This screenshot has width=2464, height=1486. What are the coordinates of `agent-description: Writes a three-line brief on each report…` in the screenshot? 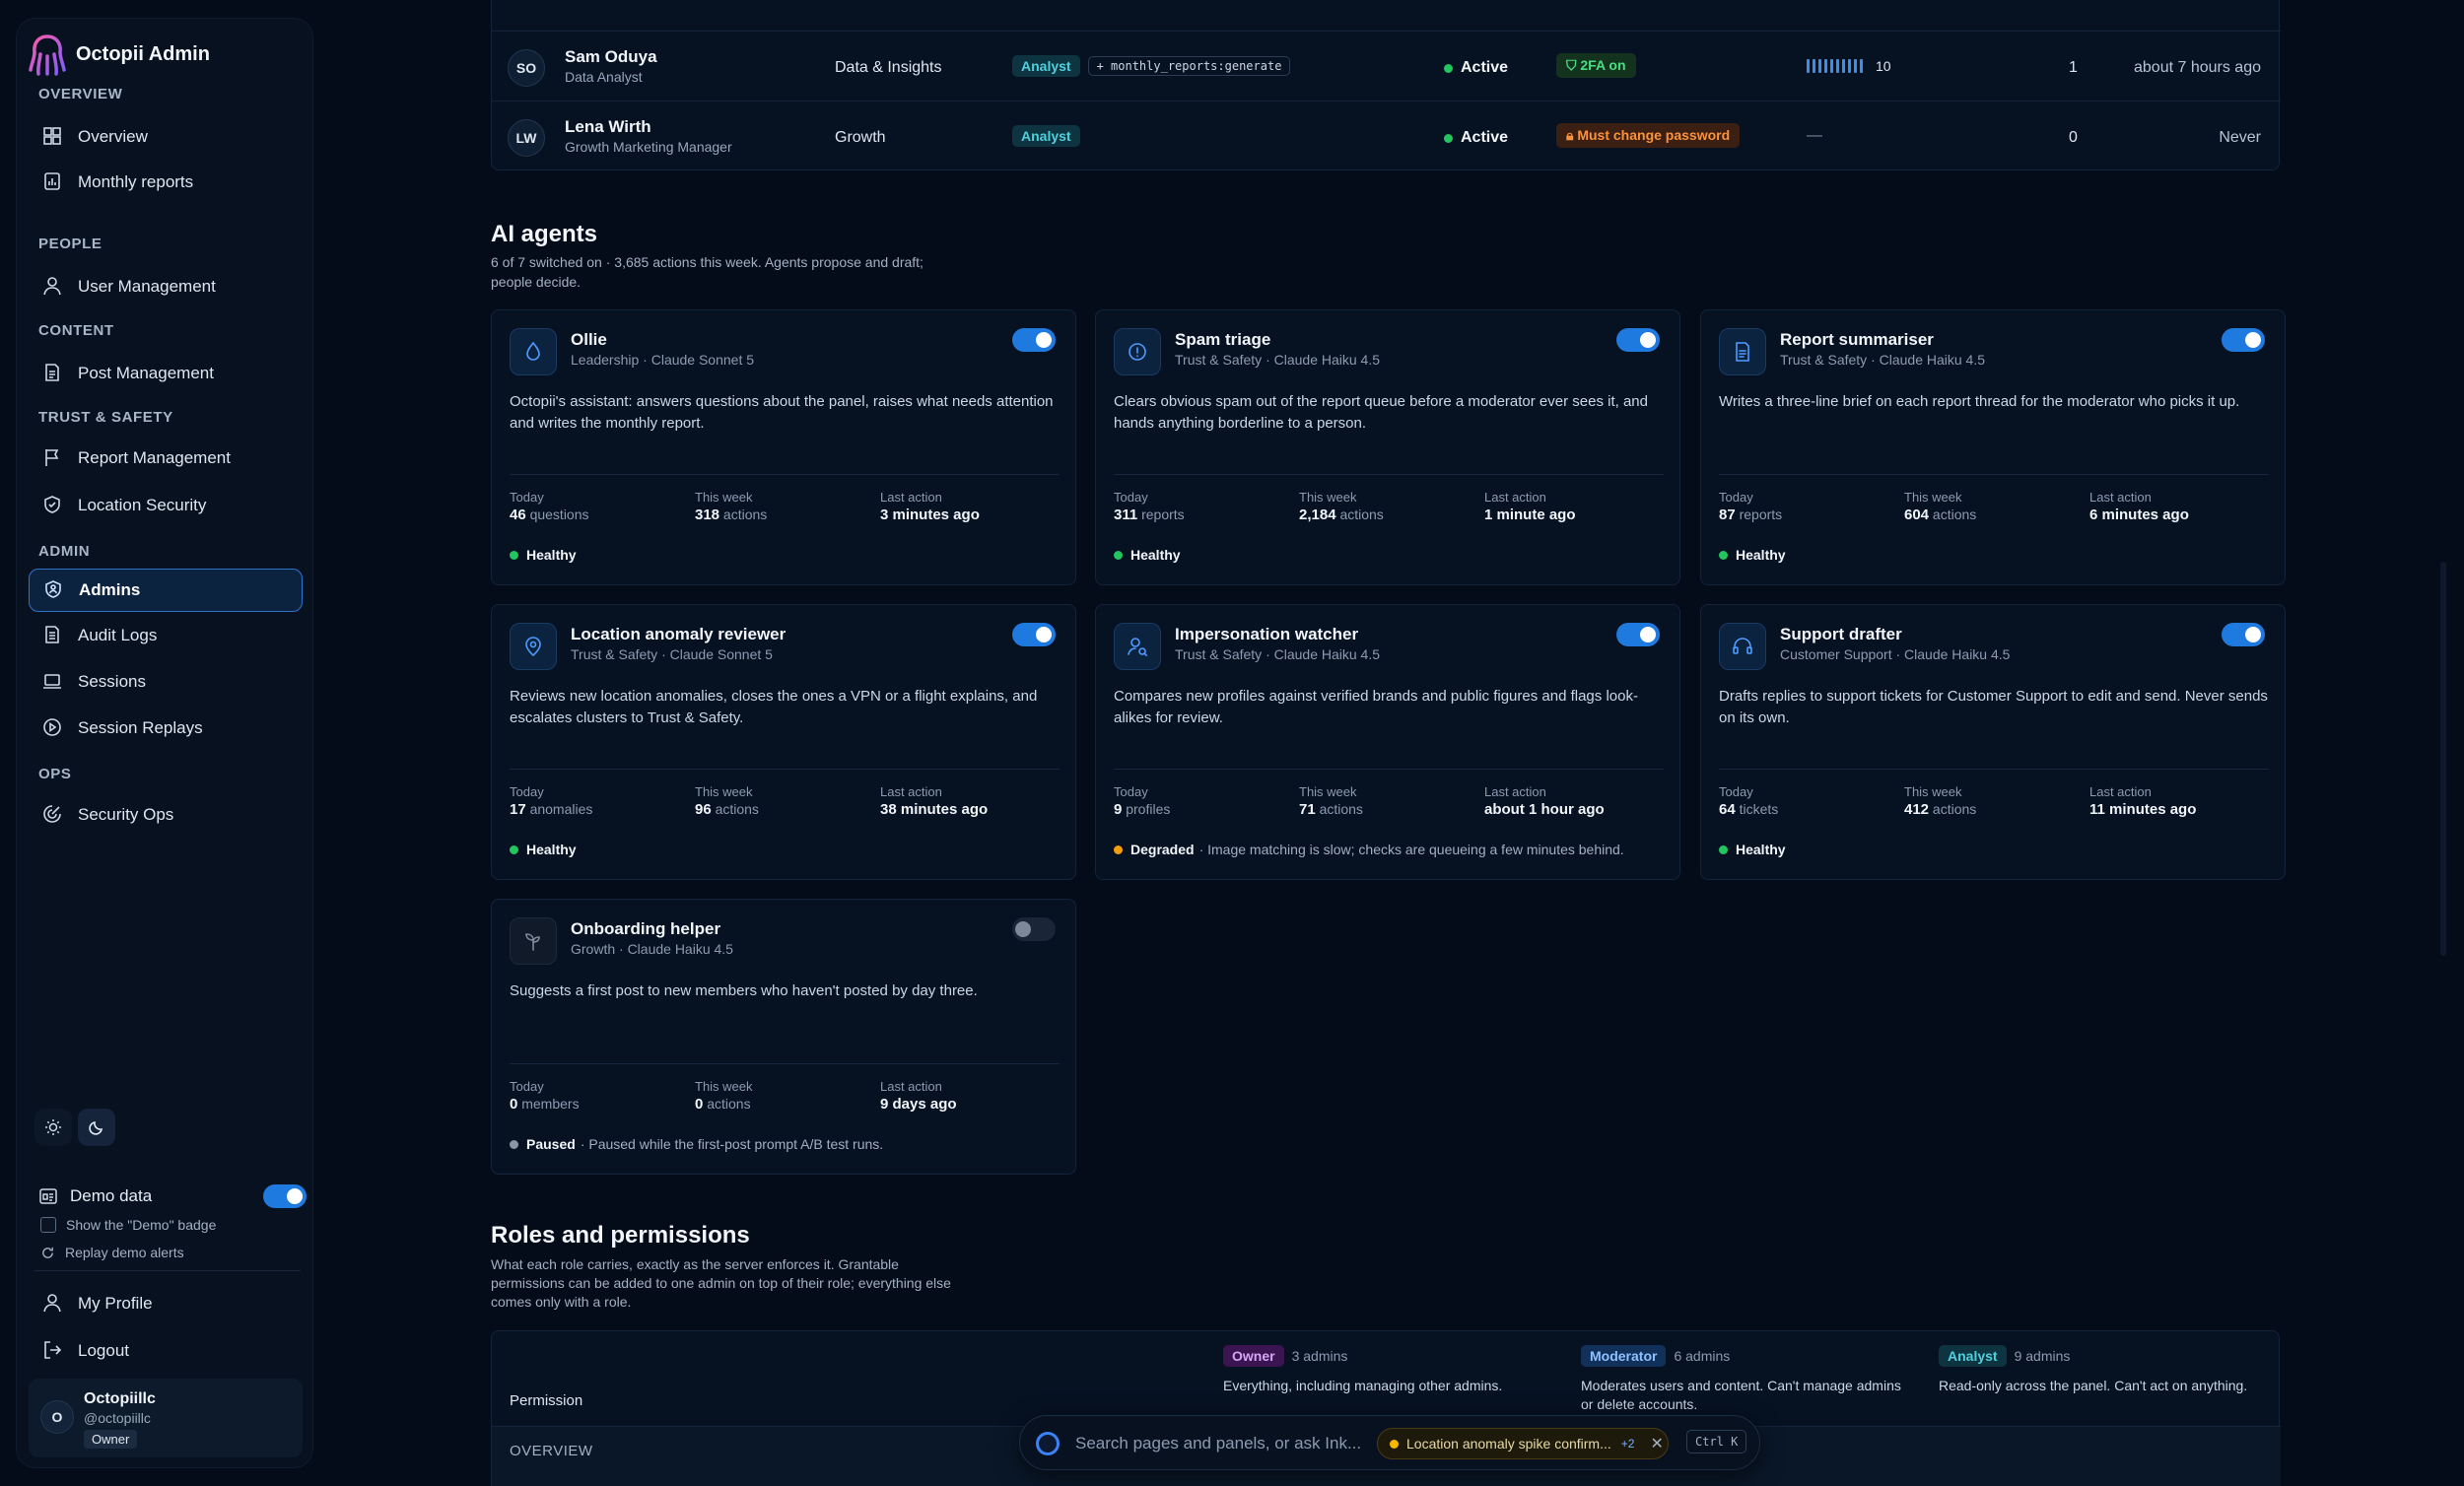 It's located at (1979, 401).